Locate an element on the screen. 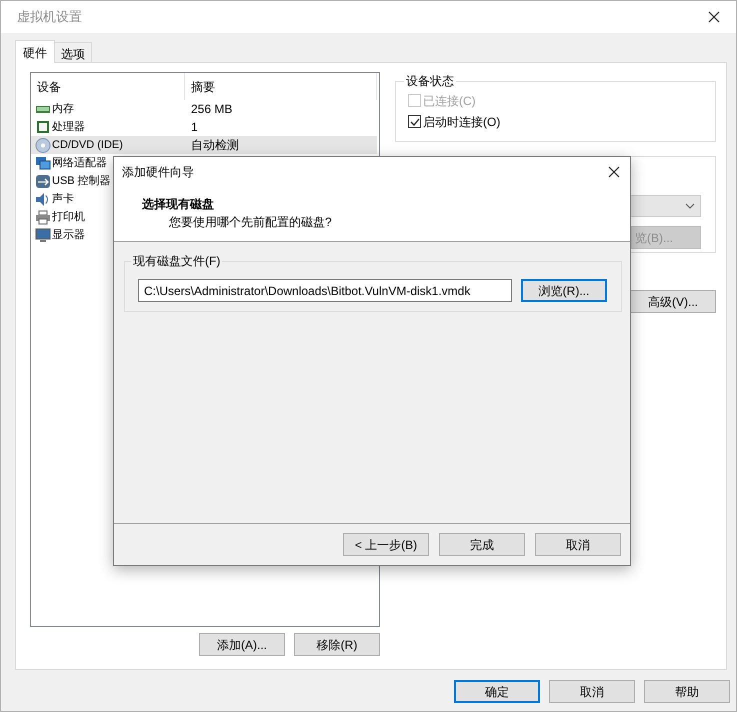 The height and width of the screenshot is (717, 745). group-title: 设备状态 is located at coordinates (430, 81).